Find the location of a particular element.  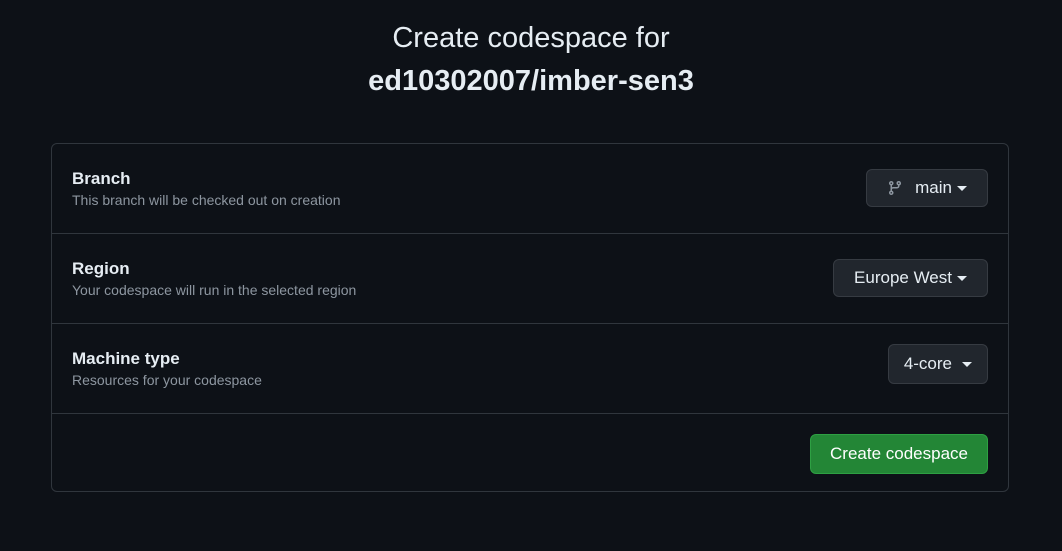

region-select-button: Europe West is located at coordinates (910, 278).